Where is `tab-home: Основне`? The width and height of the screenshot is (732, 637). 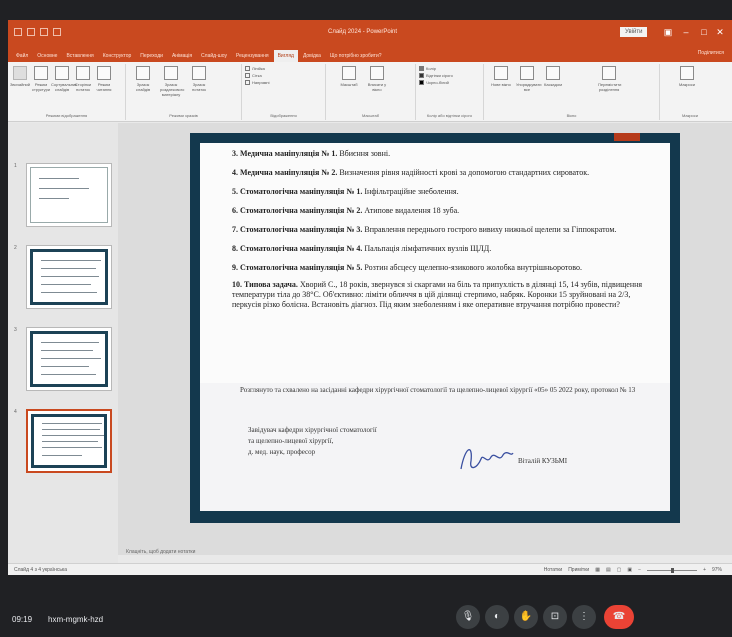 tab-home: Основне is located at coordinates (47, 56).